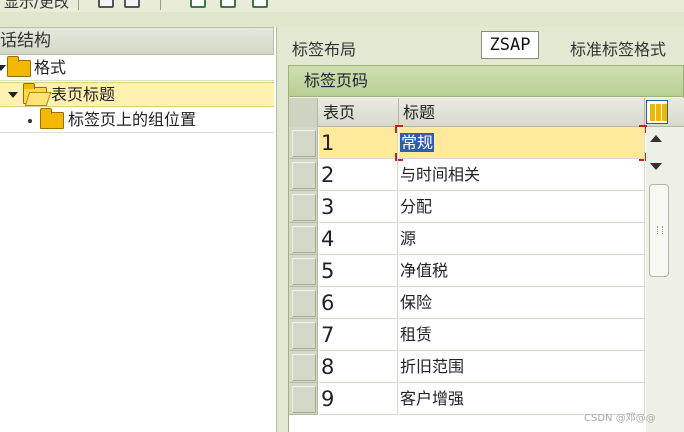 The image size is (684, 432). Describe the element at coordinates (657, 112) in the screenshot. I see `column-config-icon` at that location.